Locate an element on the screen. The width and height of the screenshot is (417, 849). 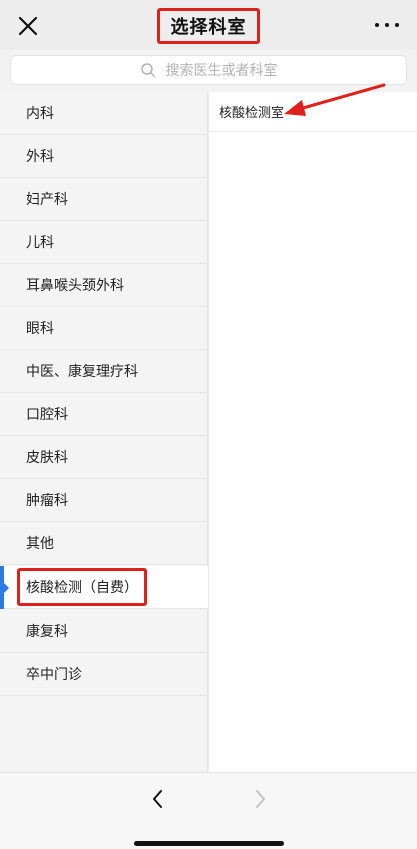
active-indicator-notch is located at coordinates (6, 588).